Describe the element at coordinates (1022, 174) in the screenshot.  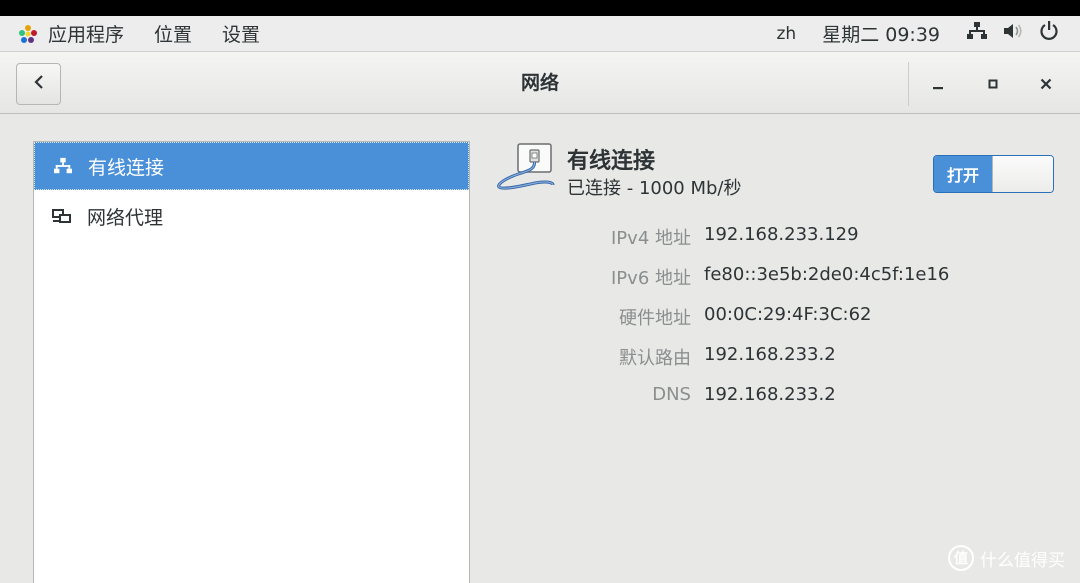
I see `switch-knob` at that location.